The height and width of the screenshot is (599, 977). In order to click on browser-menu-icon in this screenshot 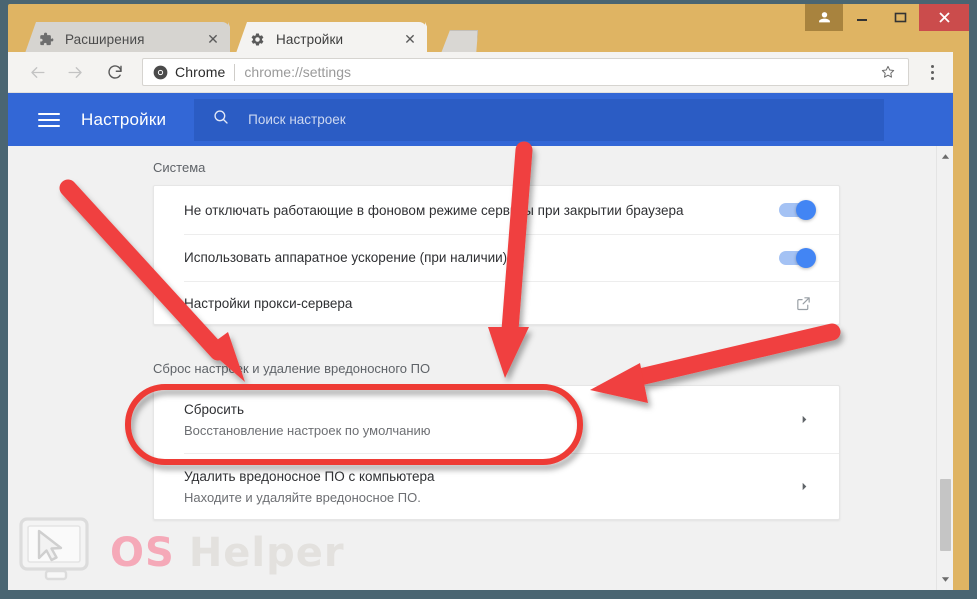, I will do `click(932, 72)`.